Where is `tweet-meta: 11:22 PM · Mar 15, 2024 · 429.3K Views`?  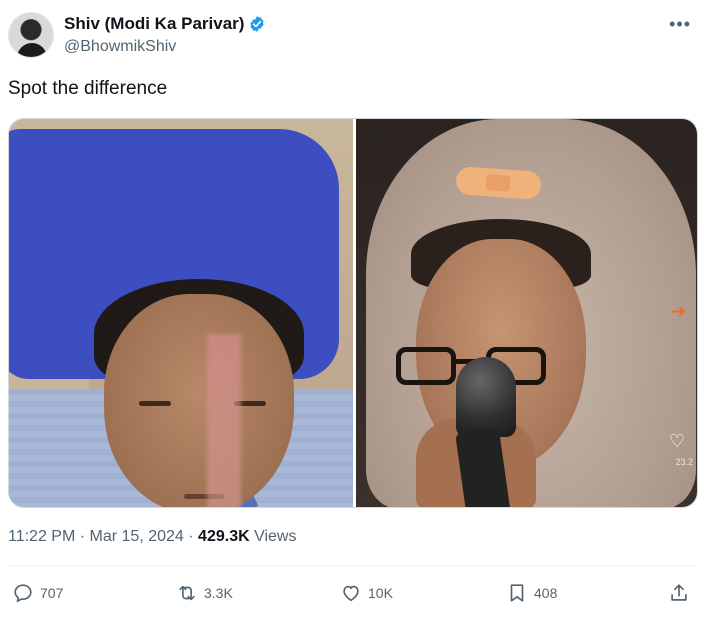
tweet-meta: 11:22 PM · Mar 15, 2024 · 429.3K Views is located at coordinates (152, 537).